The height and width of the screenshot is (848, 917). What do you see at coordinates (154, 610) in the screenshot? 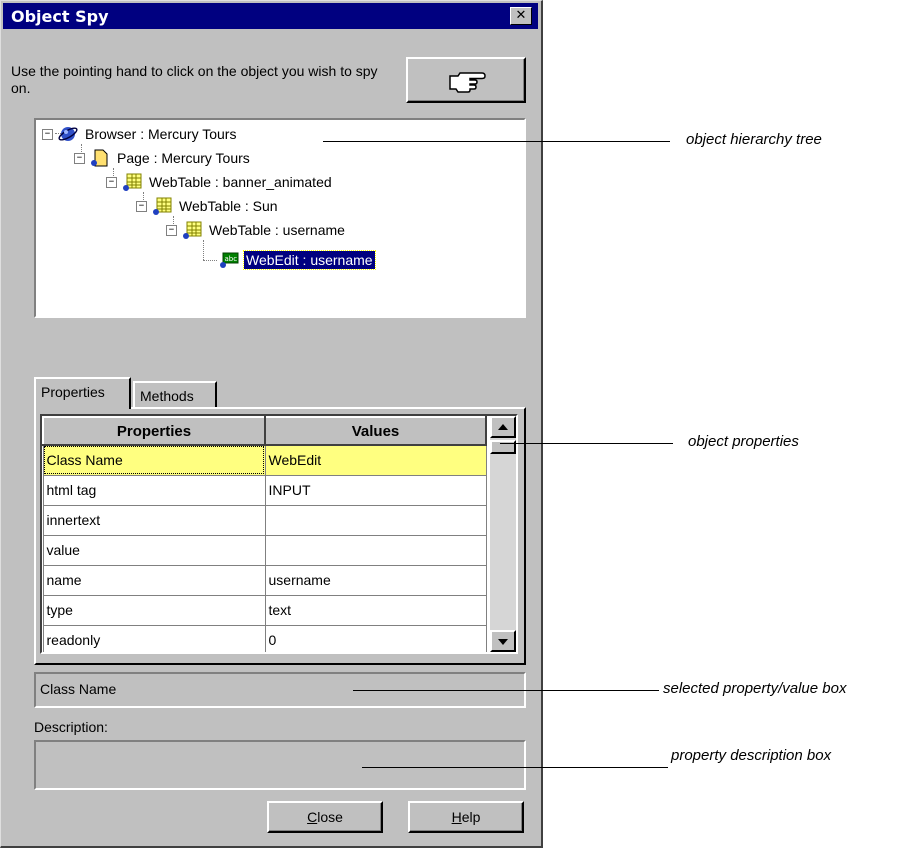
I see `property-cell: type` at bounding box center [154, 610].